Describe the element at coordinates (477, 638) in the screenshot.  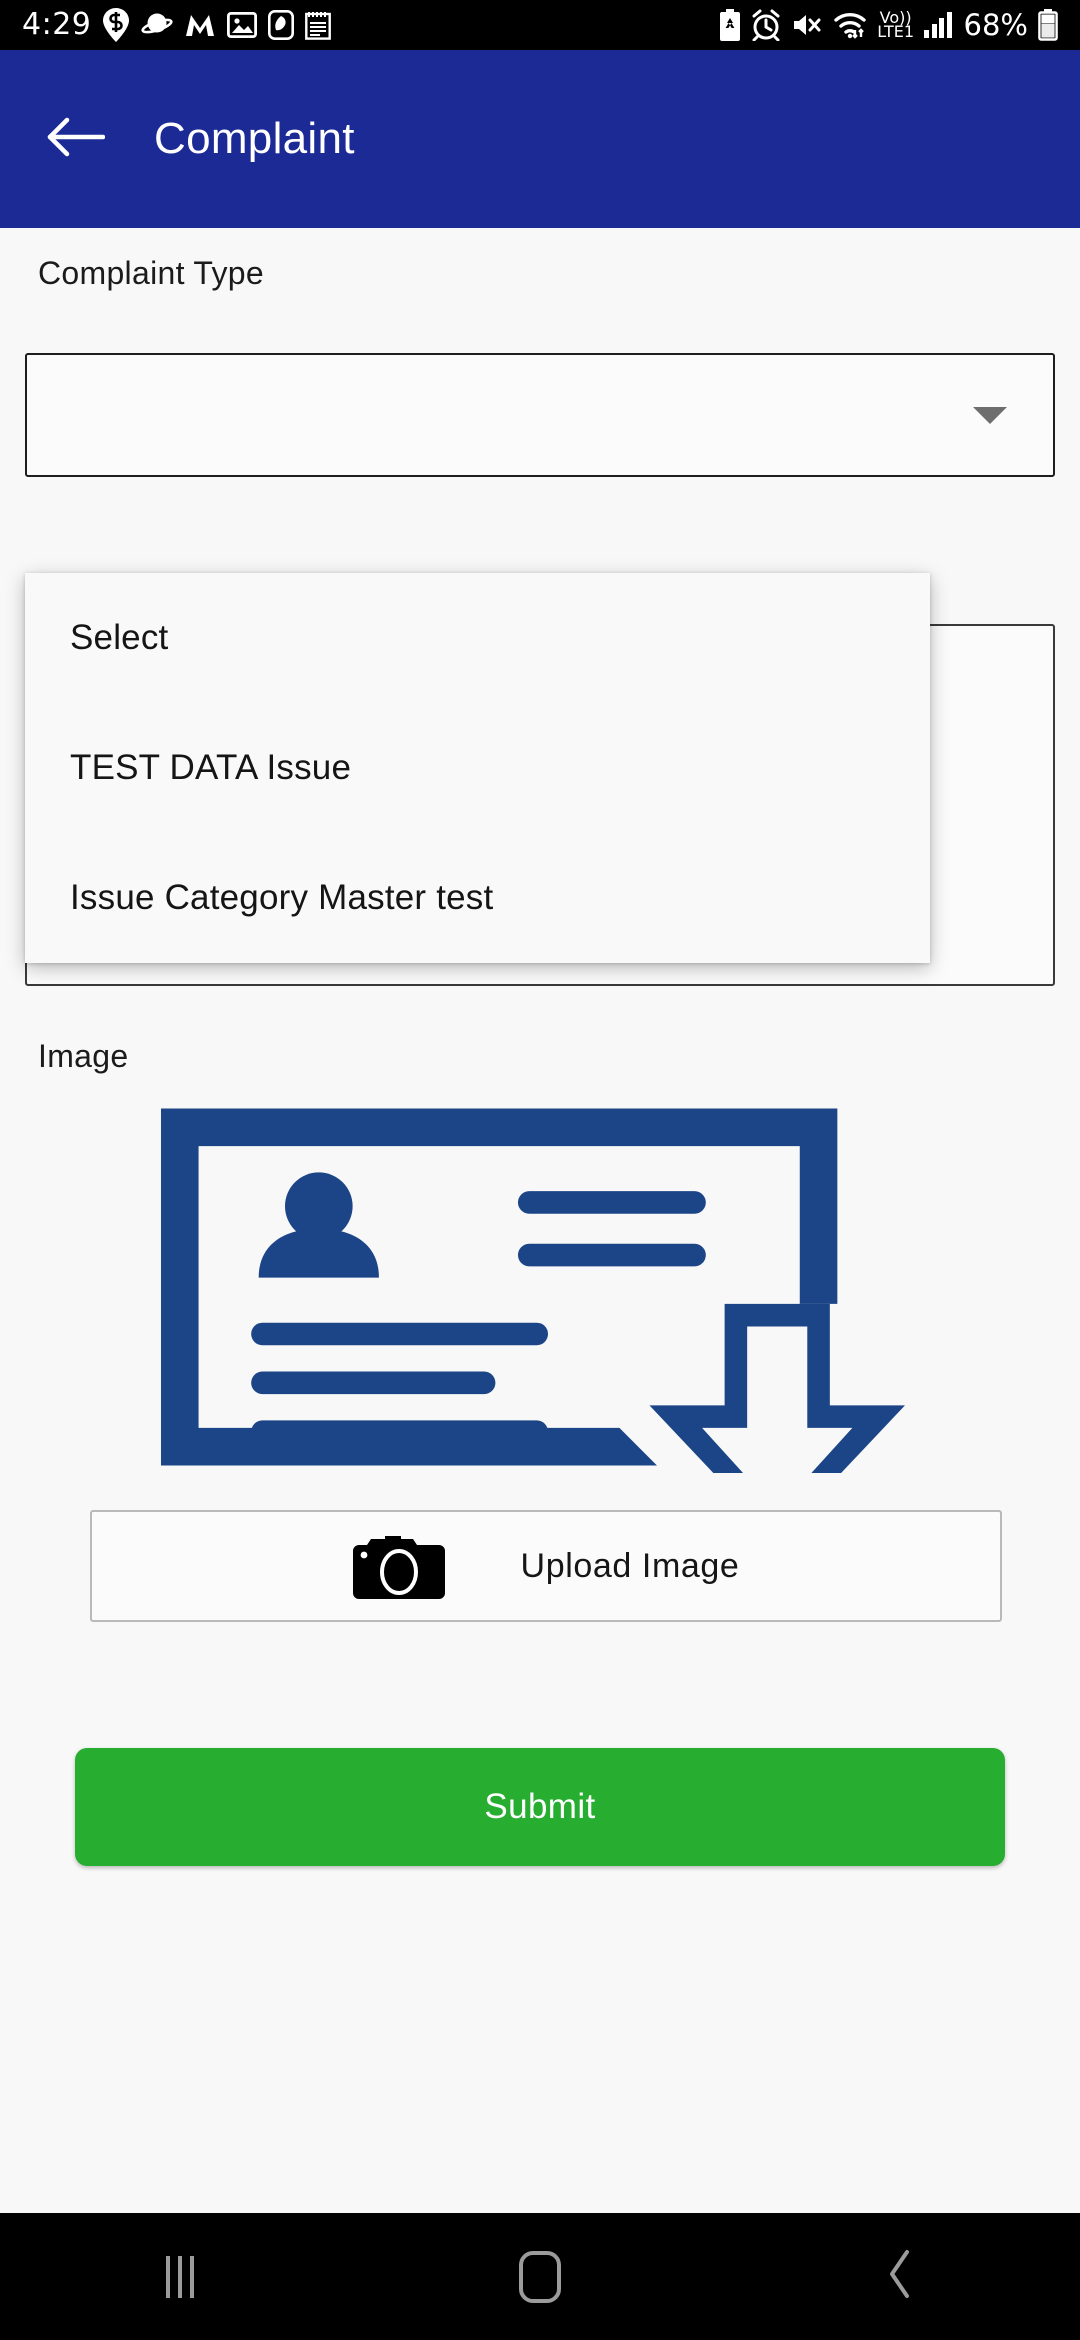
I see `dropdown-option-select: Select` at that location.